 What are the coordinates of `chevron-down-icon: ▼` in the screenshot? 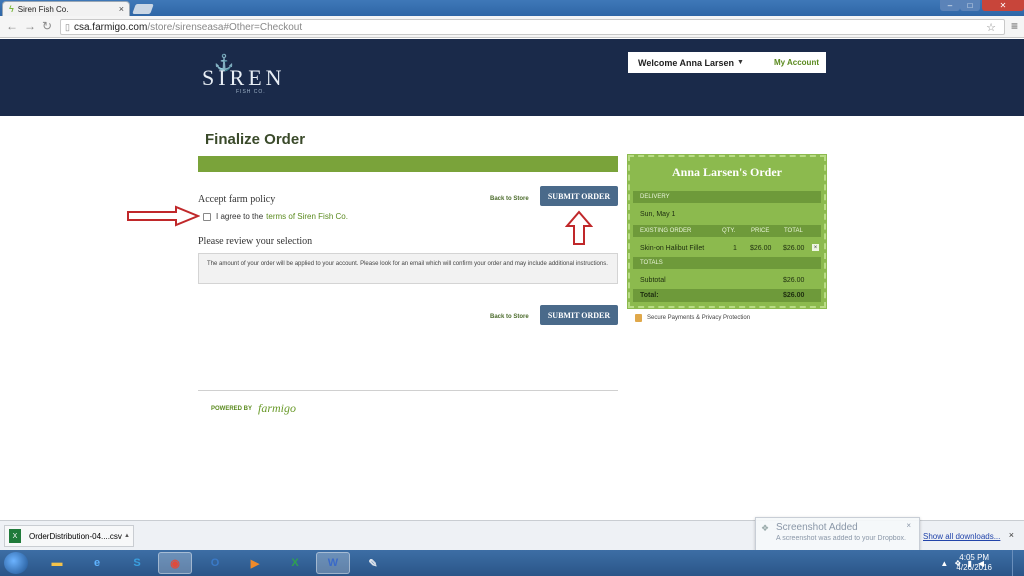 It's located at (740, 62).